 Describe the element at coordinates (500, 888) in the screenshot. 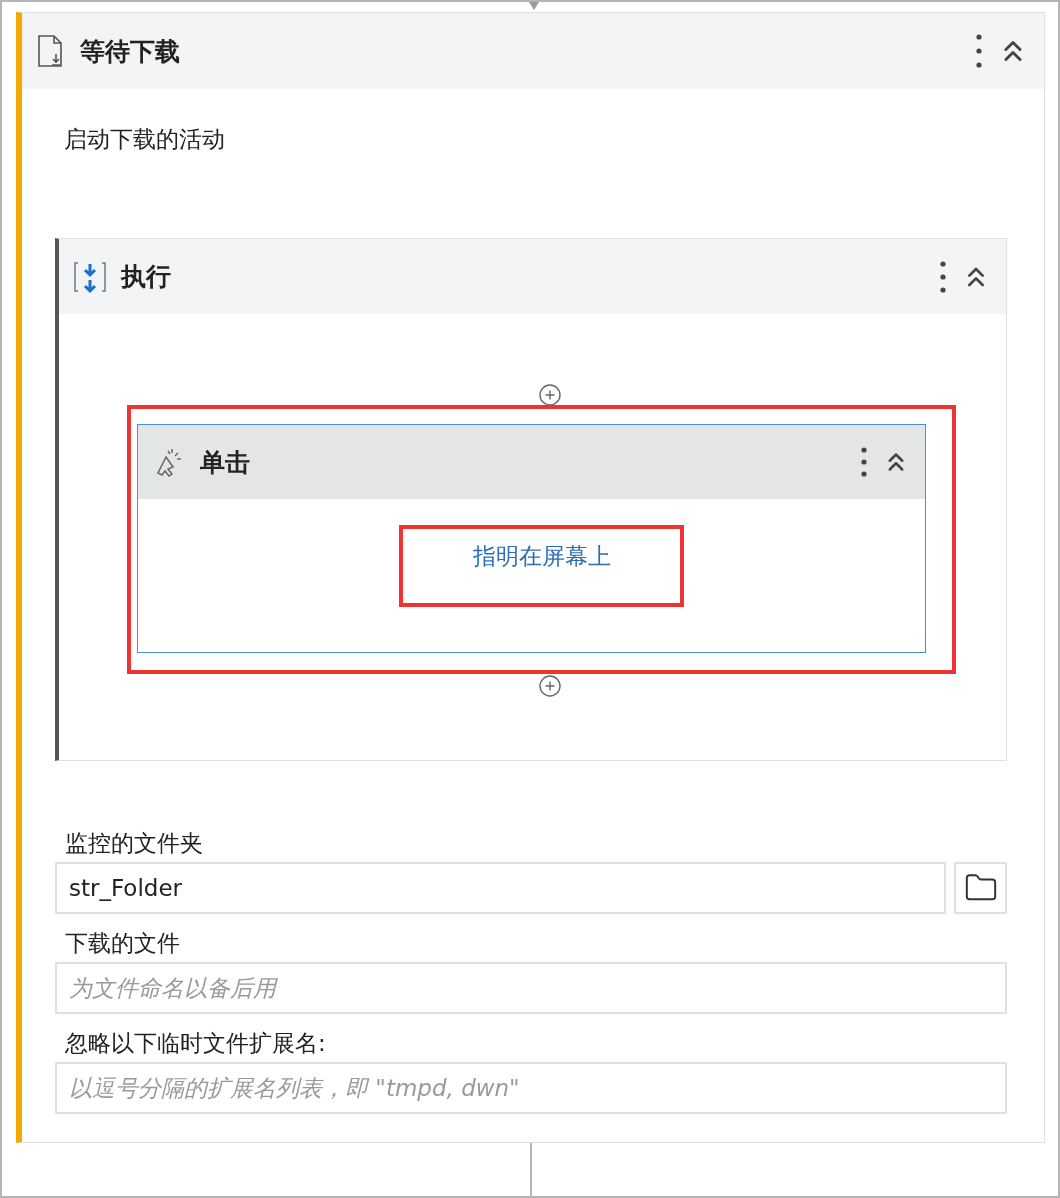

I see `input-field: str_Folder` at that location.